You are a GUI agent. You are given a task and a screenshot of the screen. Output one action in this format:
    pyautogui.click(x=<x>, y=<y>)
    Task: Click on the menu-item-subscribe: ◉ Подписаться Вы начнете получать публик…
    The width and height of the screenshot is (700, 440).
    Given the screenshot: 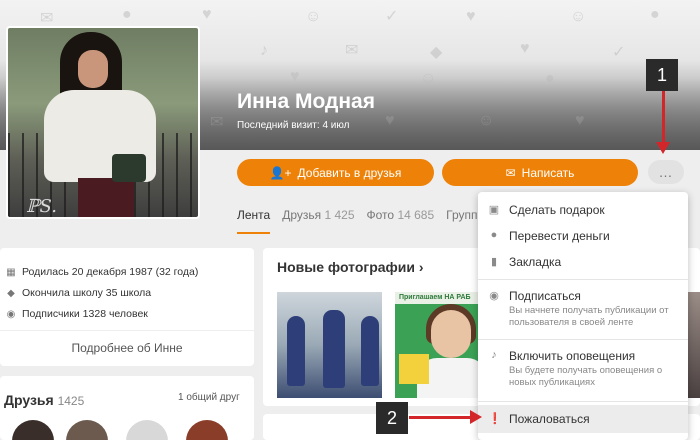 What is the action you would take?
    pyautogui.click(x=583, y=309)
    